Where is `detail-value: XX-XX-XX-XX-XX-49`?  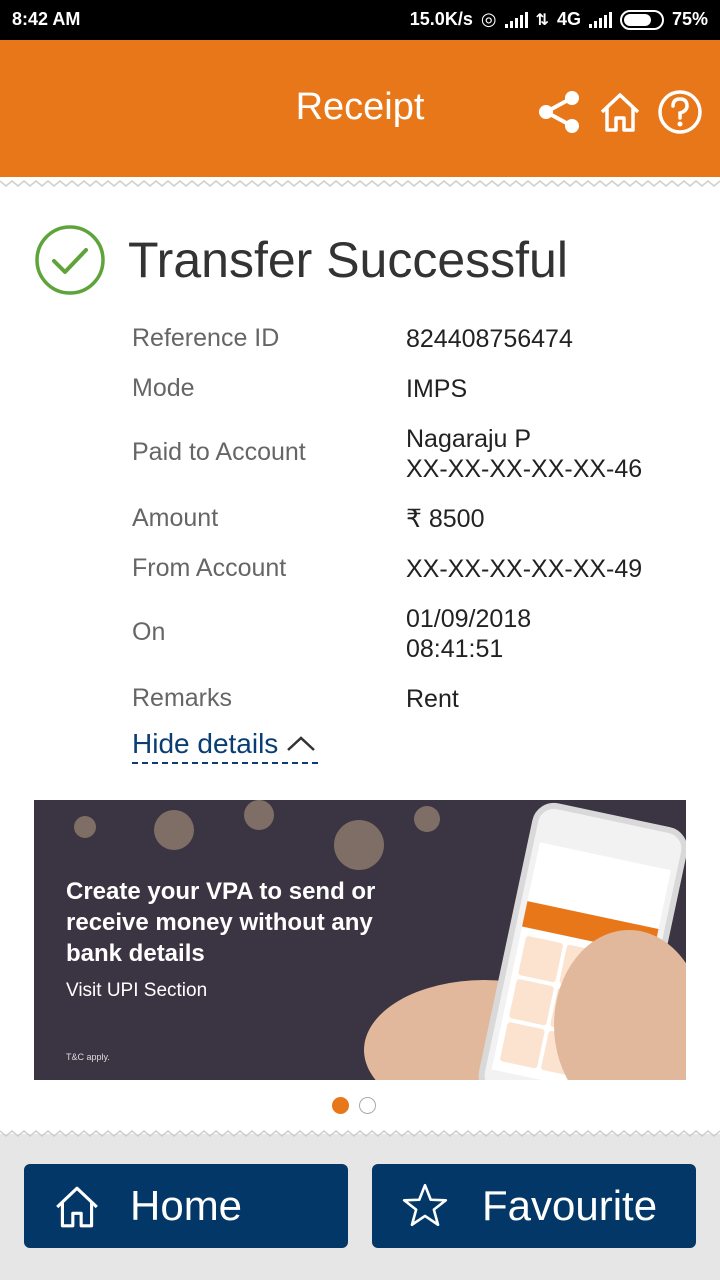
detail-value: XX-XX-XX-XX-XX-49 is located at coordinates (524, 569).